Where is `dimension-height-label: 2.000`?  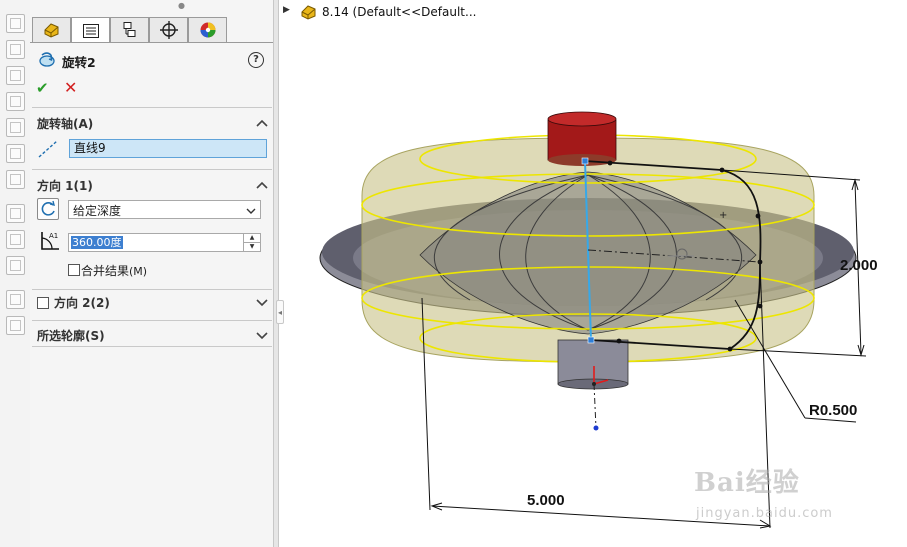
dimension-height-label: 2.000 is located at coordinates (859, 265).